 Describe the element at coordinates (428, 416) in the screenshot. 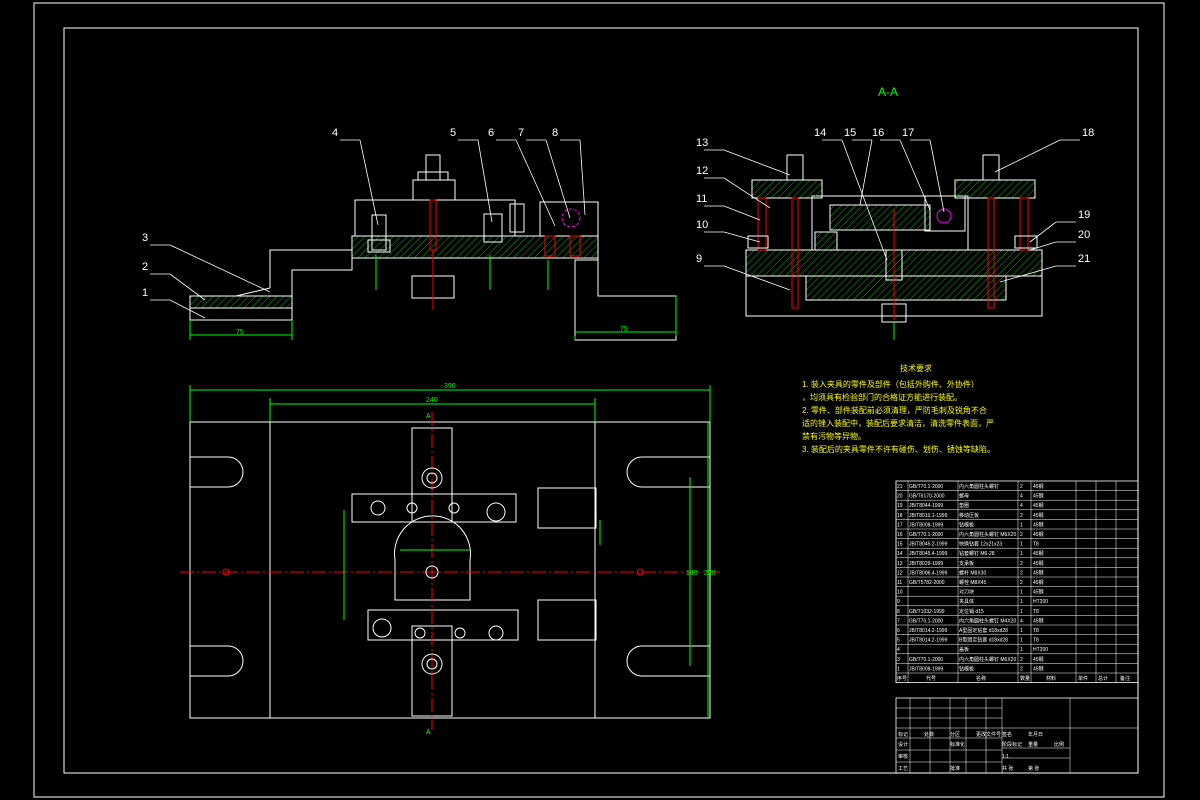

I see `section-mark-top: A` at that location.